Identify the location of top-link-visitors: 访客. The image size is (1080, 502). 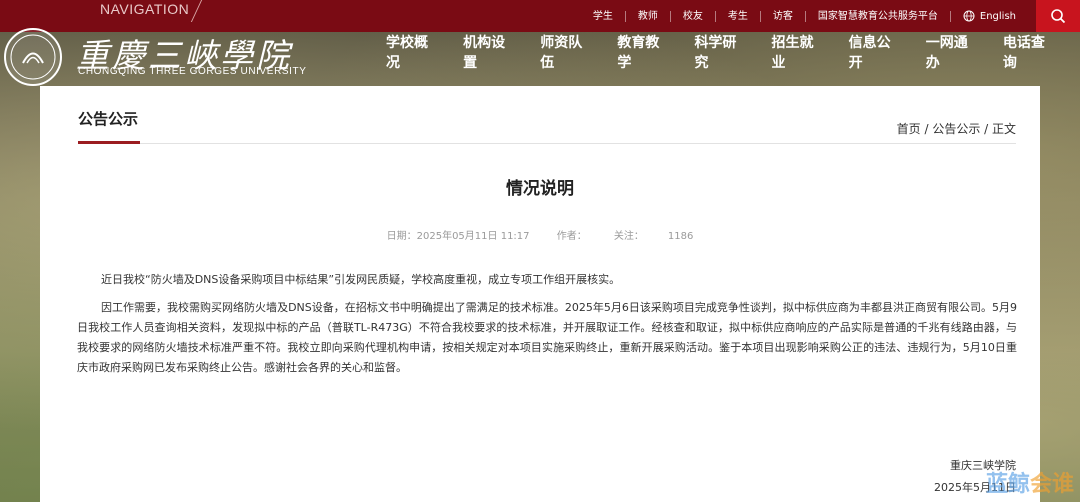
(783, 16).